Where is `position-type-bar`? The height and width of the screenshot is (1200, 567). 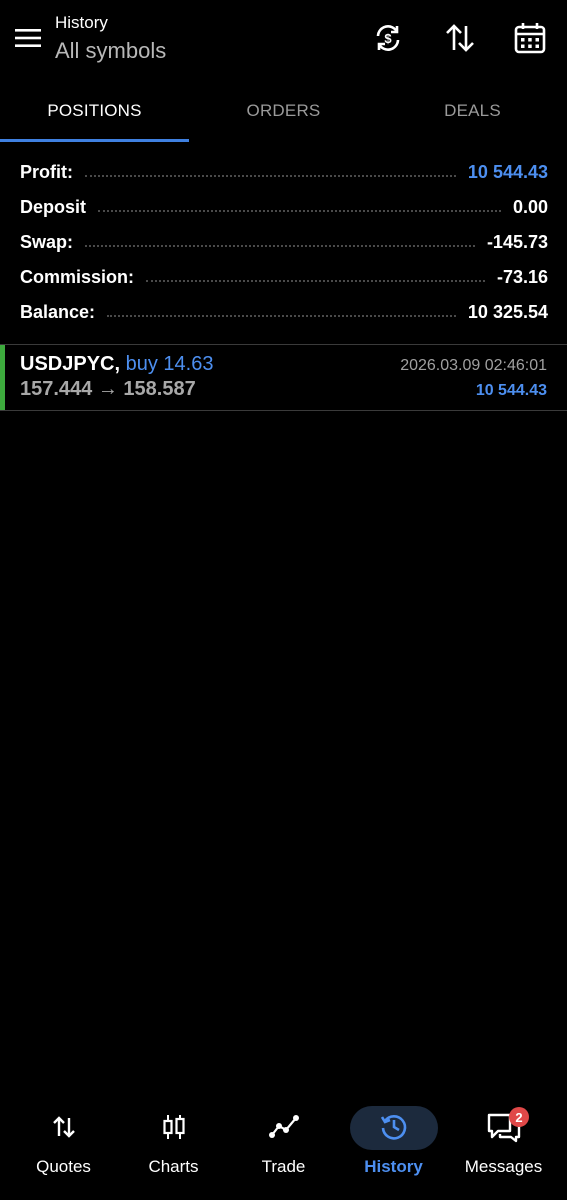
position-type-bar is located at coordinates (2, 377).